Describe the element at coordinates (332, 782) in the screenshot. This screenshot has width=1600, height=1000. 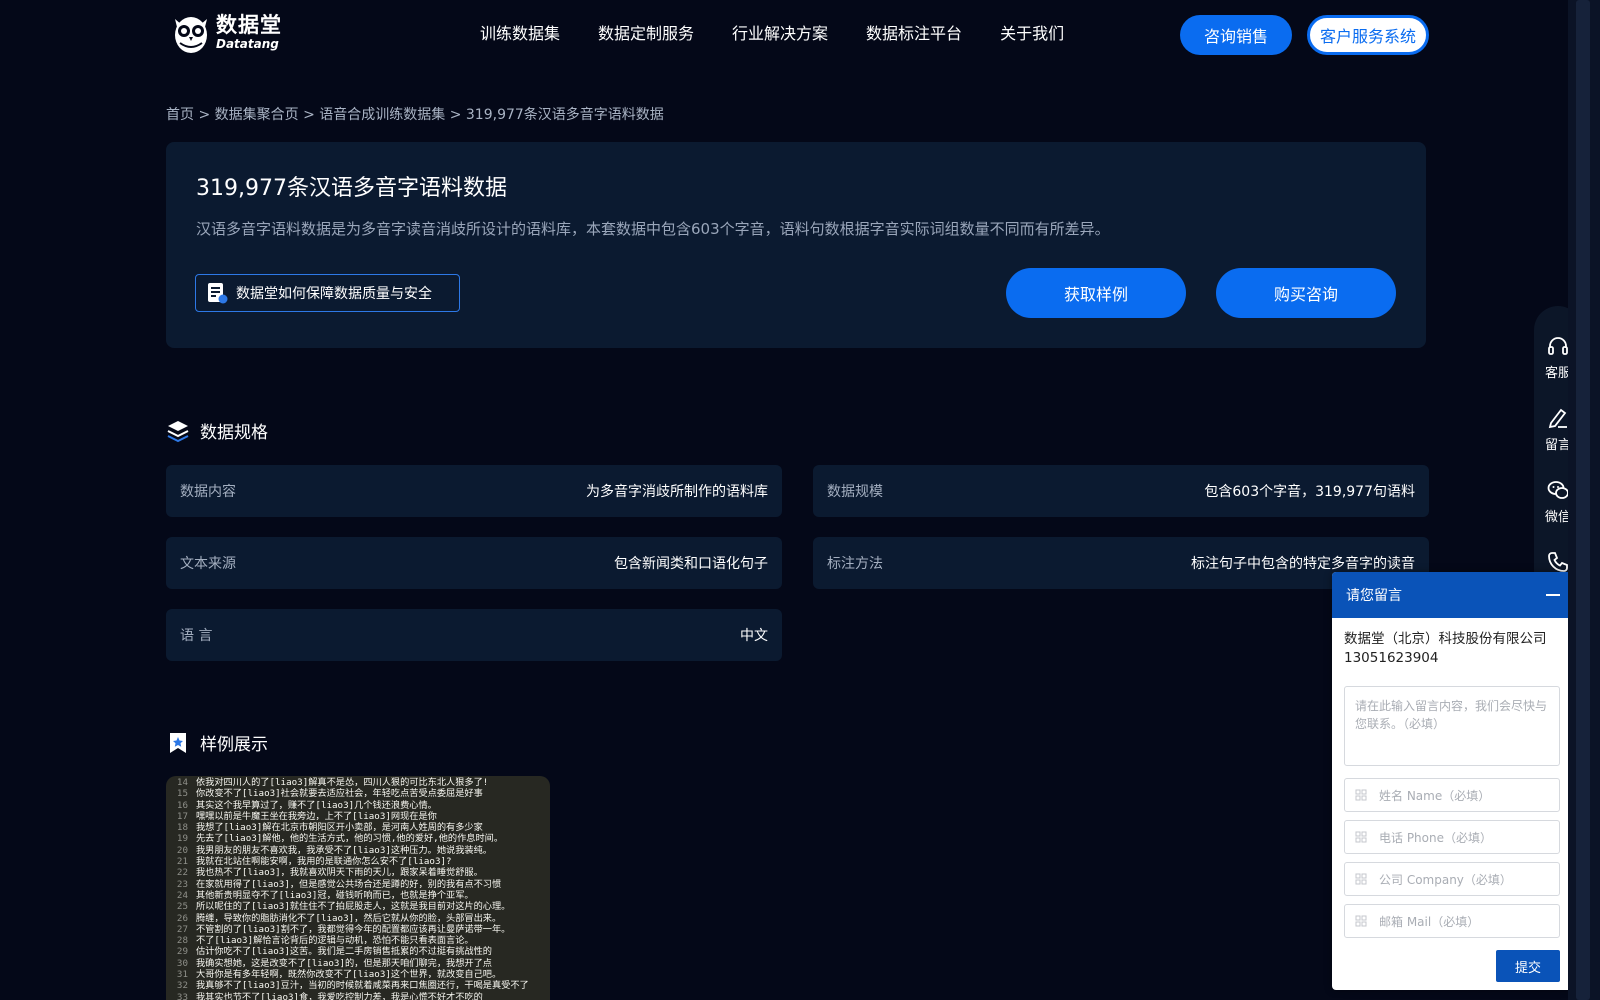
I see `sample-line: 14 依我对四川人的了[liao3]解真不是怂，四川人狠的可比东北人狠多了!` at that location.